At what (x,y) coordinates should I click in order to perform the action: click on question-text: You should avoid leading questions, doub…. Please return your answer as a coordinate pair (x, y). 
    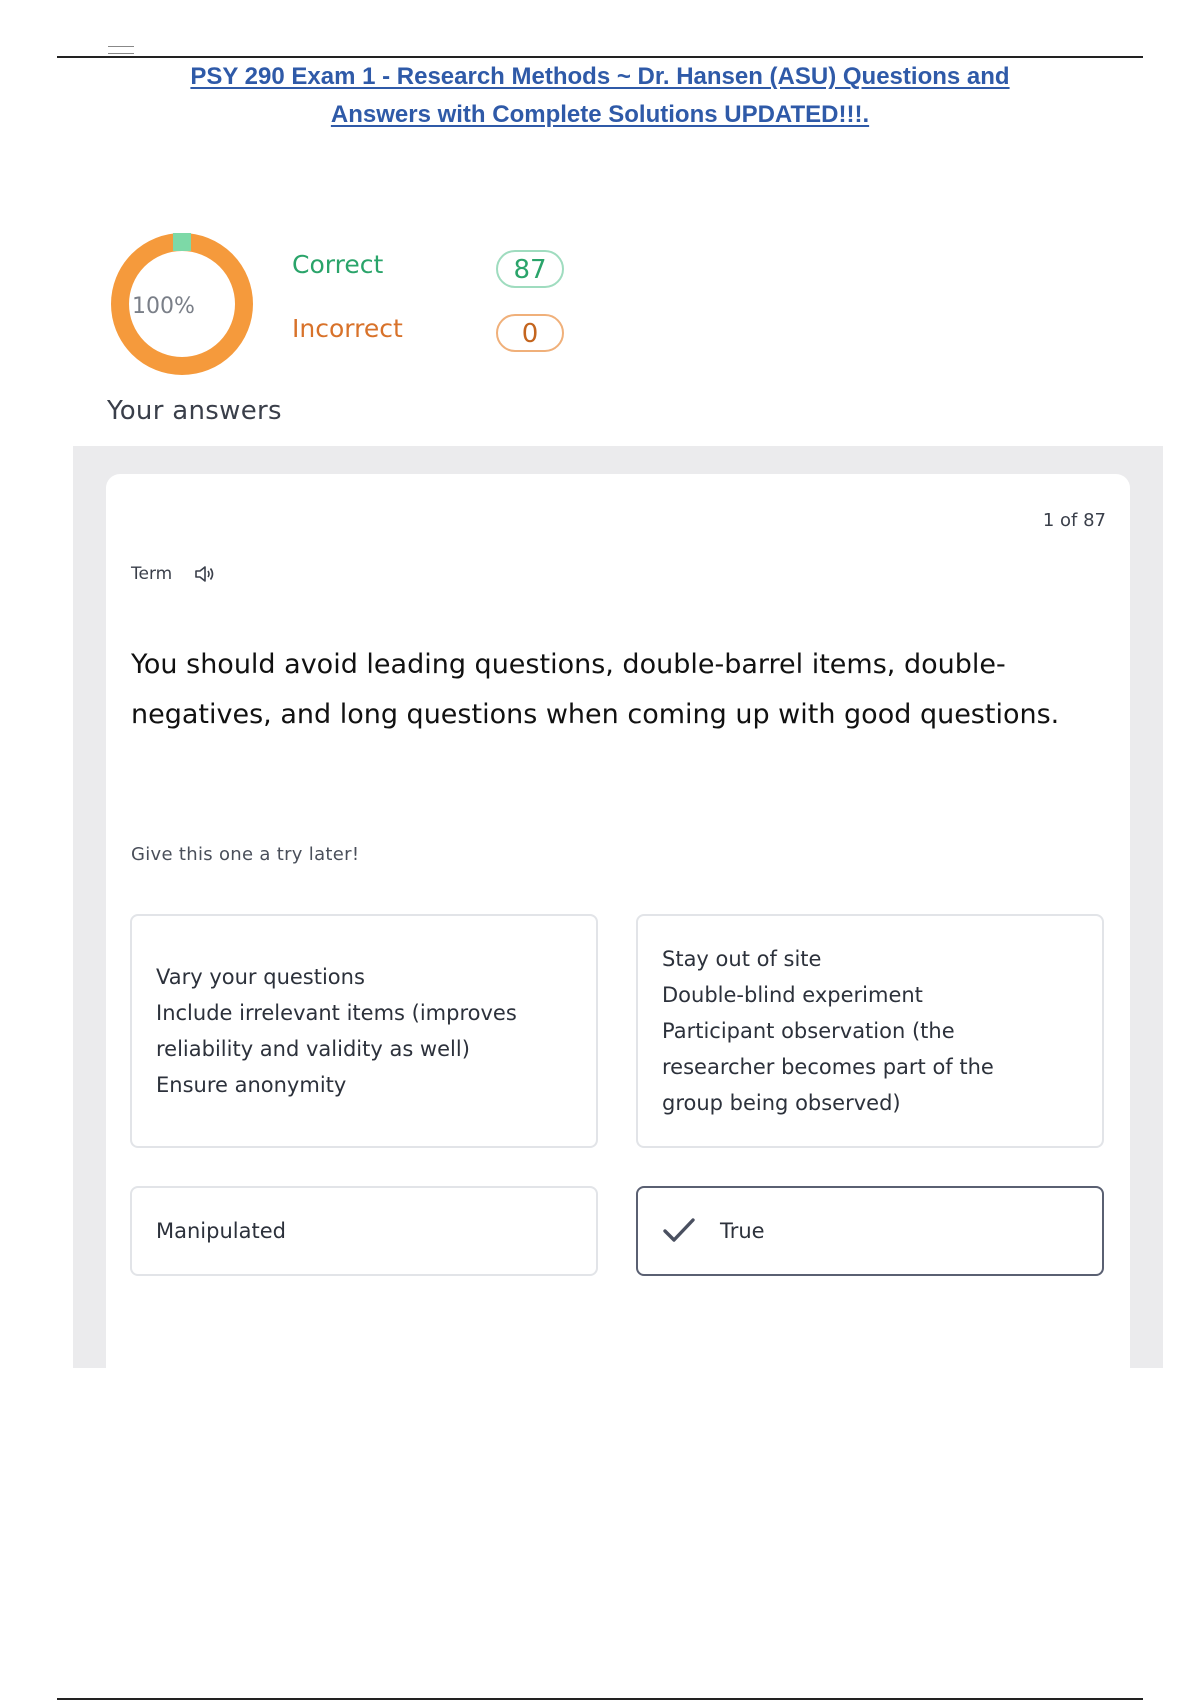
    Looking at the image, I should click on (595, 689).